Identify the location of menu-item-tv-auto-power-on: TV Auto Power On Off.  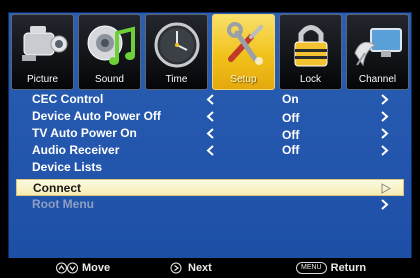
(209, 133).